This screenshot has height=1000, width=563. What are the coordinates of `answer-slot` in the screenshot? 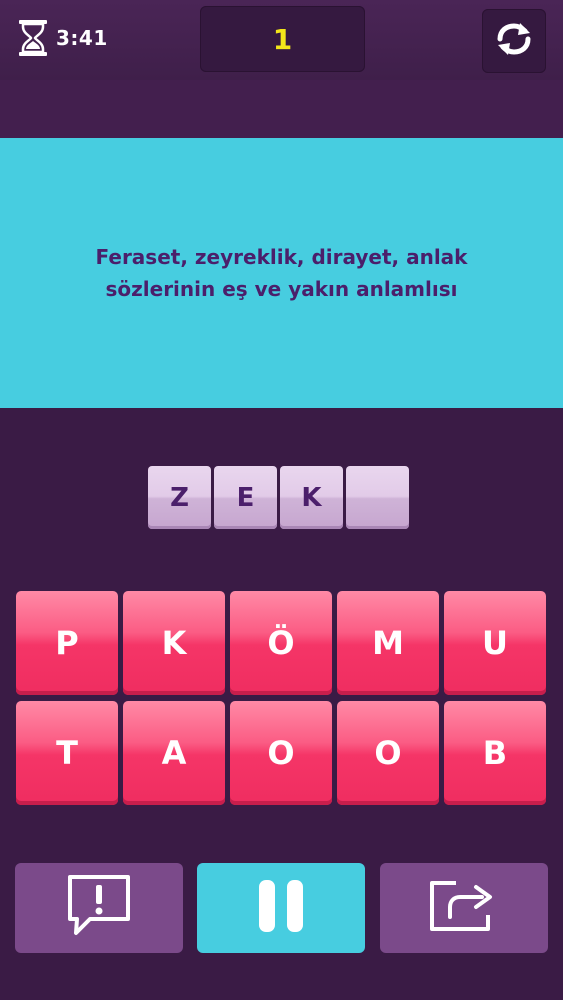 It's located at (377, 497).